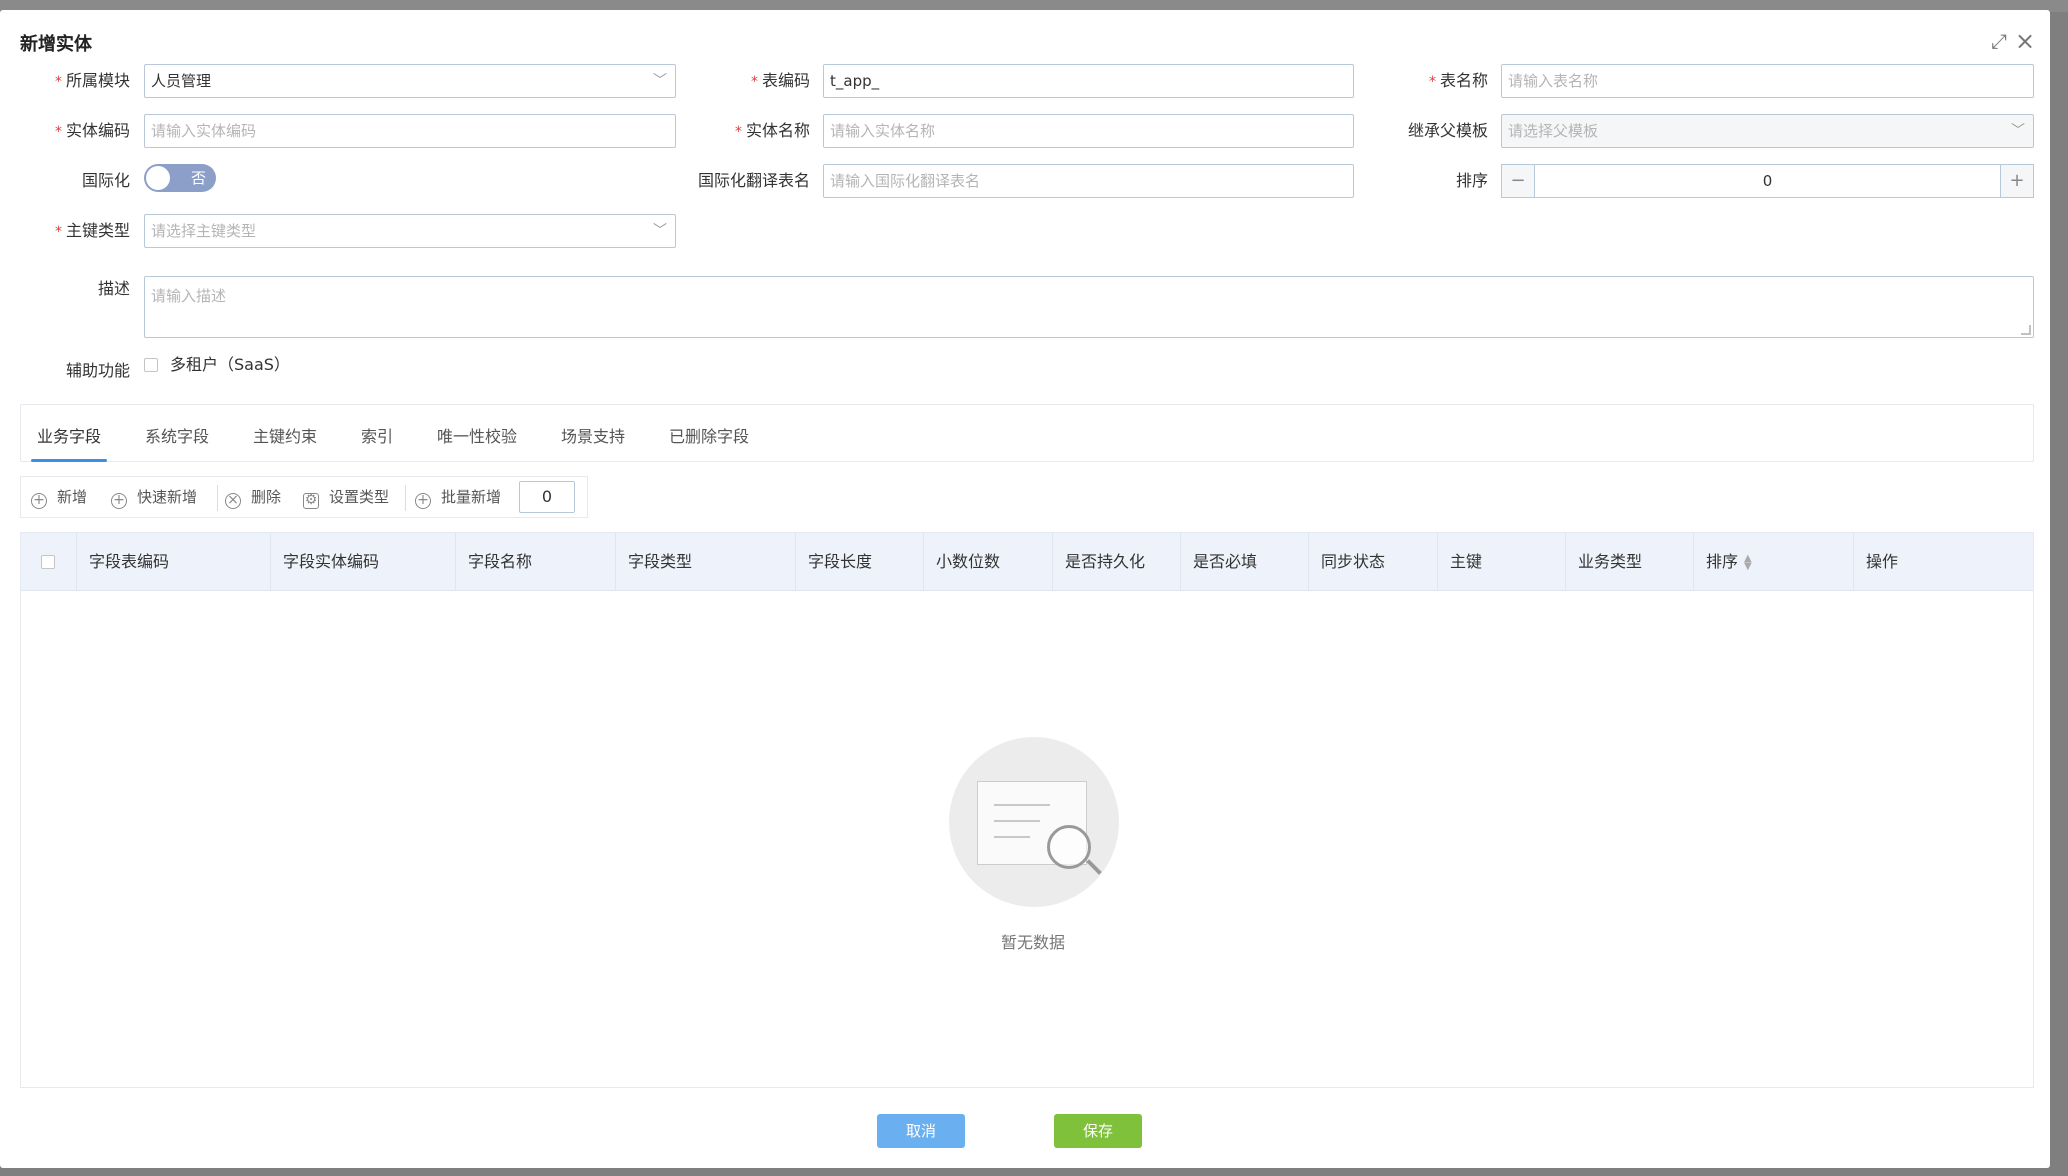  Describe the element at coordinates (1088, 181) in the screenshot. I see `i18n-table-input: 请输入国际化翻译表名` at that location.